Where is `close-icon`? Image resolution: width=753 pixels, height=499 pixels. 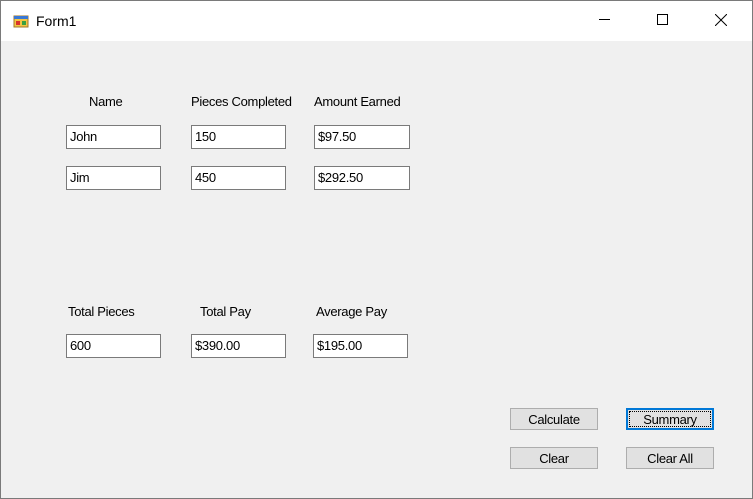
close-icon is located at coordinates (721, 21).